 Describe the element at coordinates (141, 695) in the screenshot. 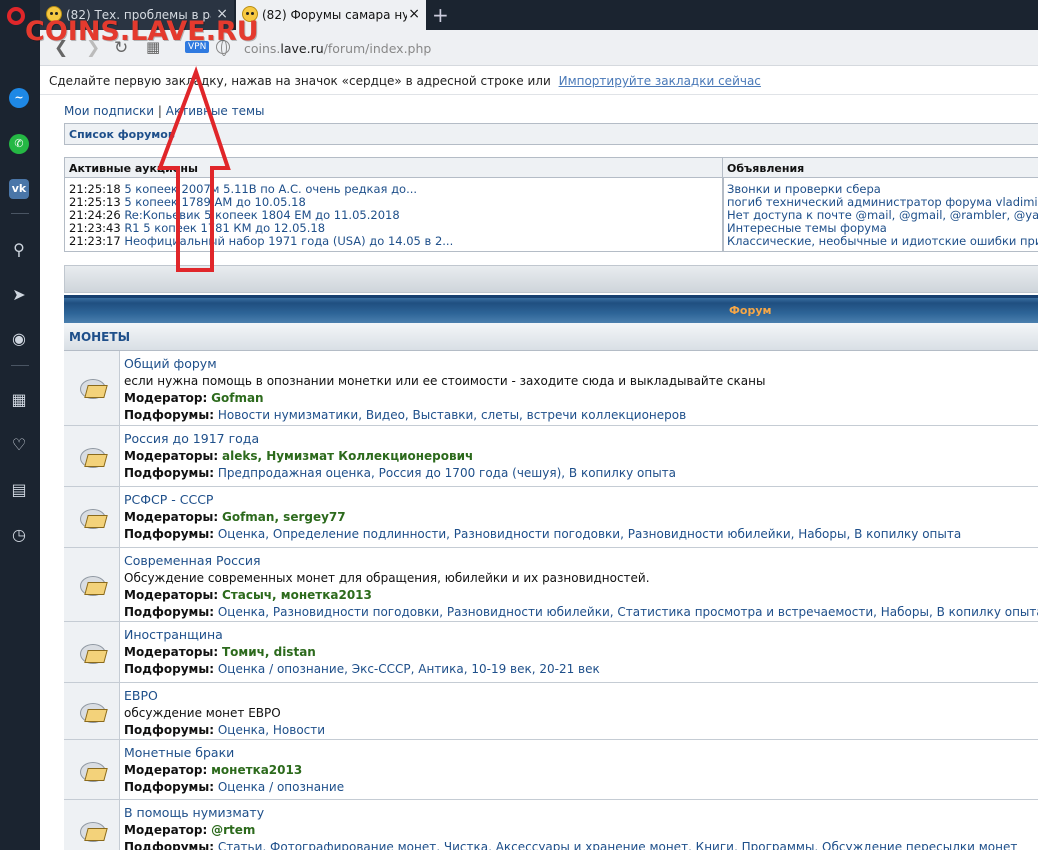

I see `forum-title-link: ЕВРО` at that location.